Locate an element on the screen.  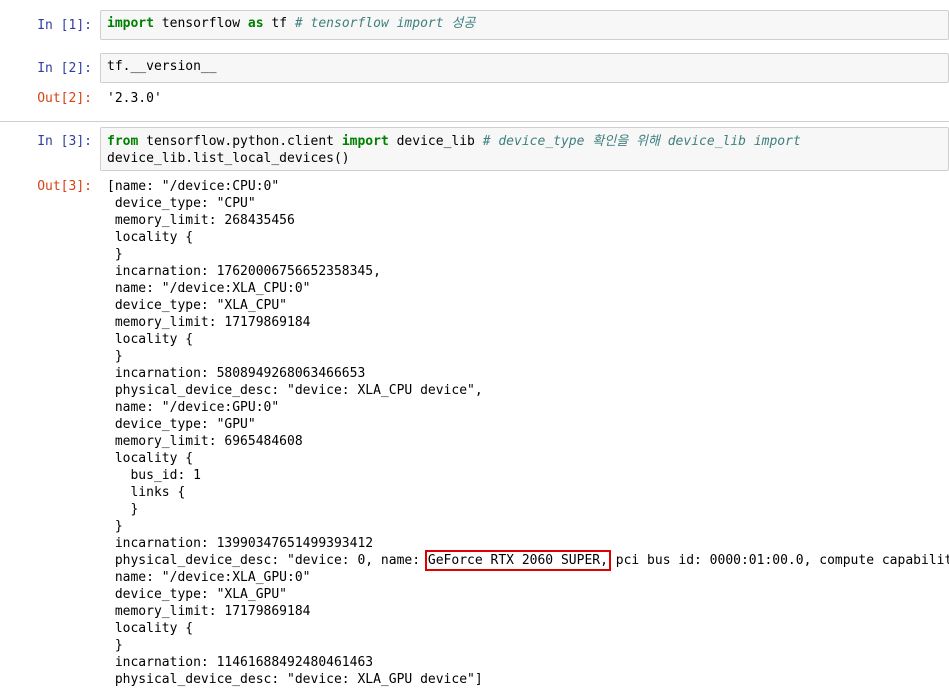
code-text: tf.__version__ is located at coordinates (162, 66).